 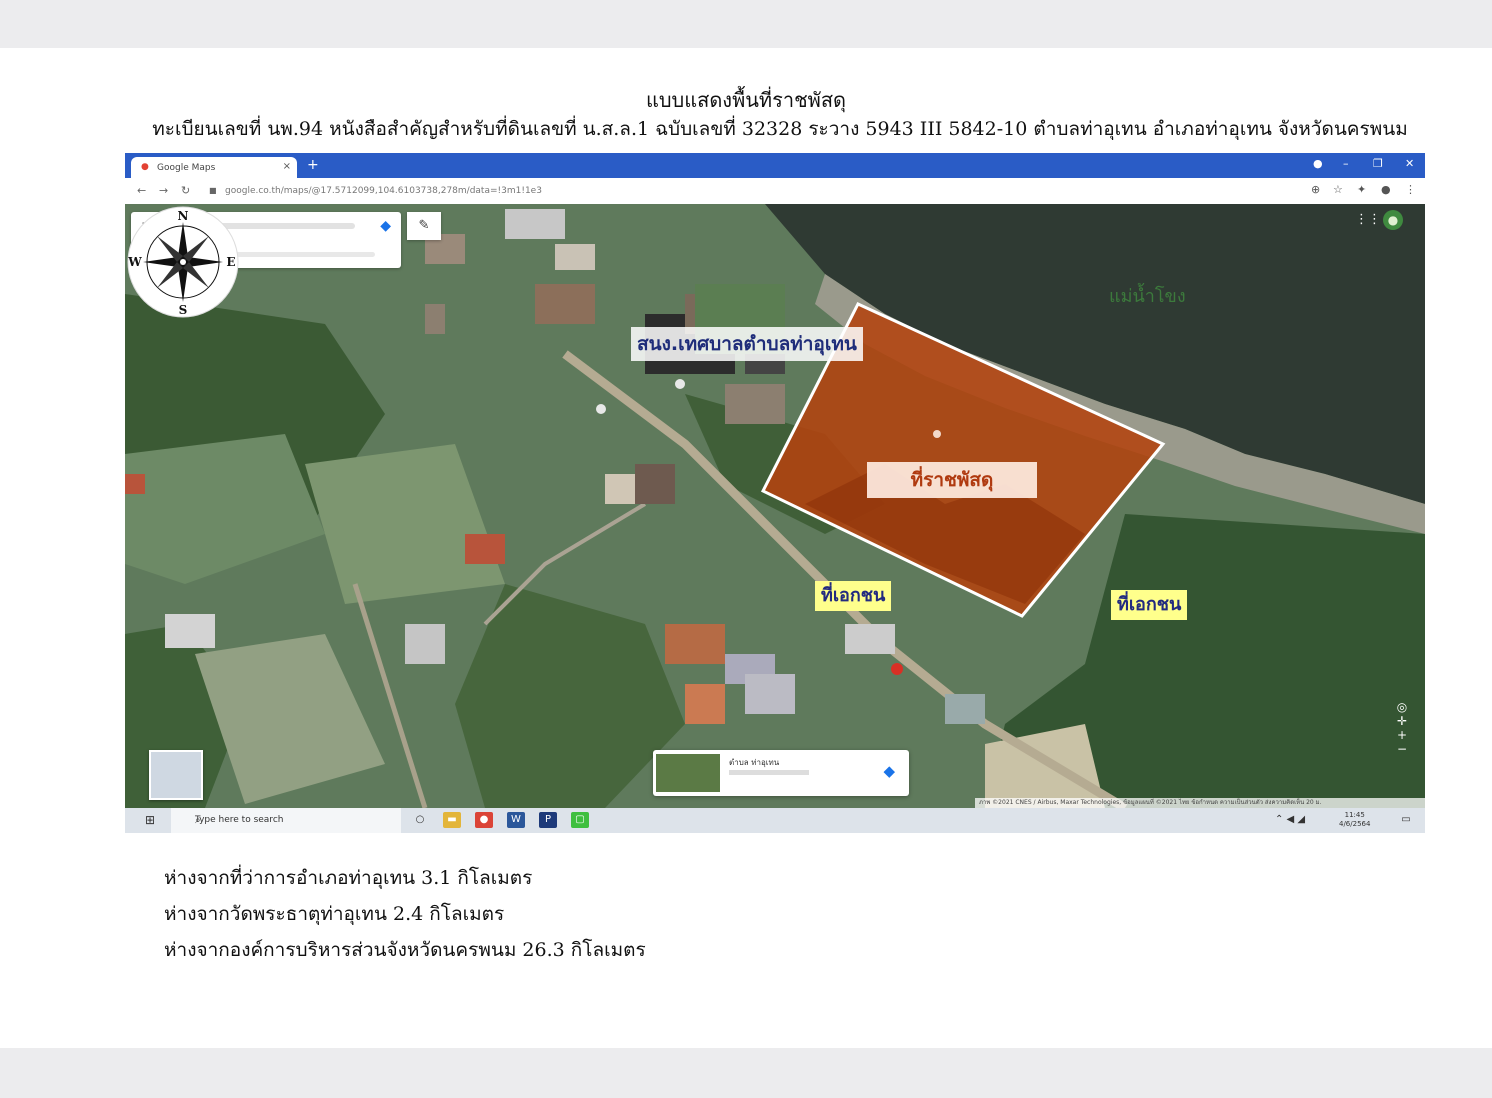 I want to click on tab-close-icon: ×, so click(x=287, y=166).